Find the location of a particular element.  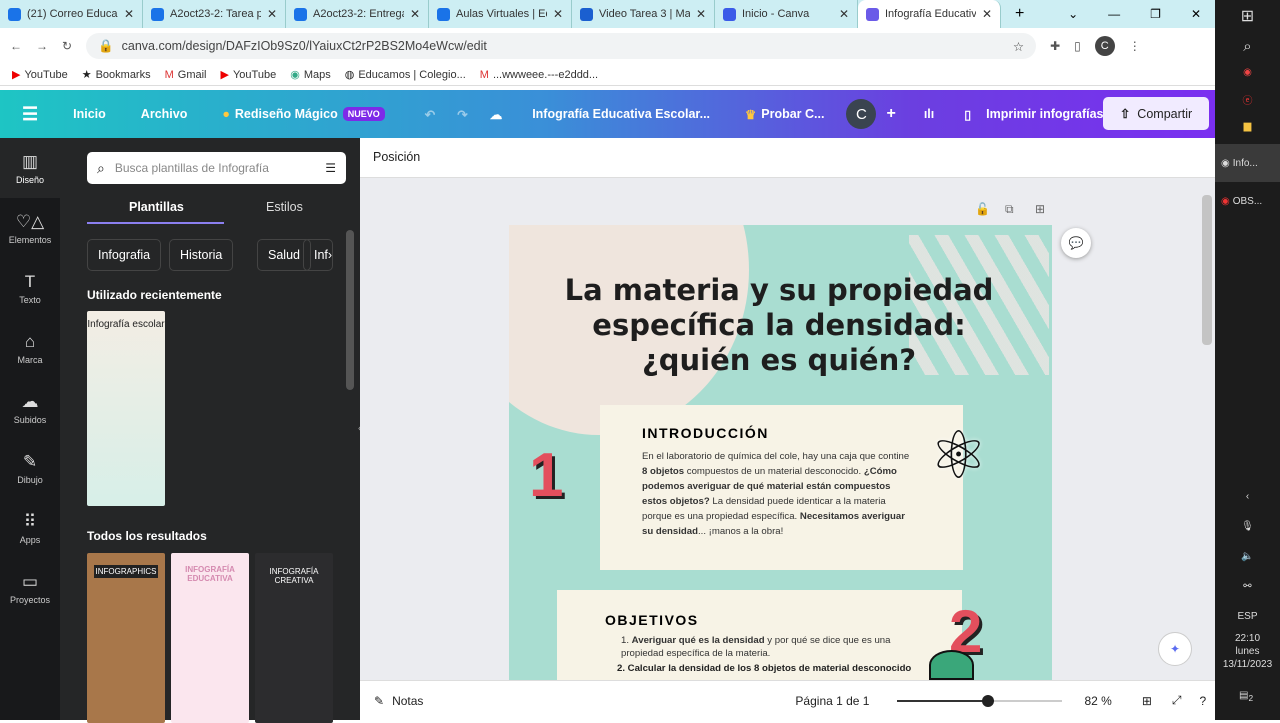

file-explorer-icon: ▆ is located at coordinates (1247, 119).